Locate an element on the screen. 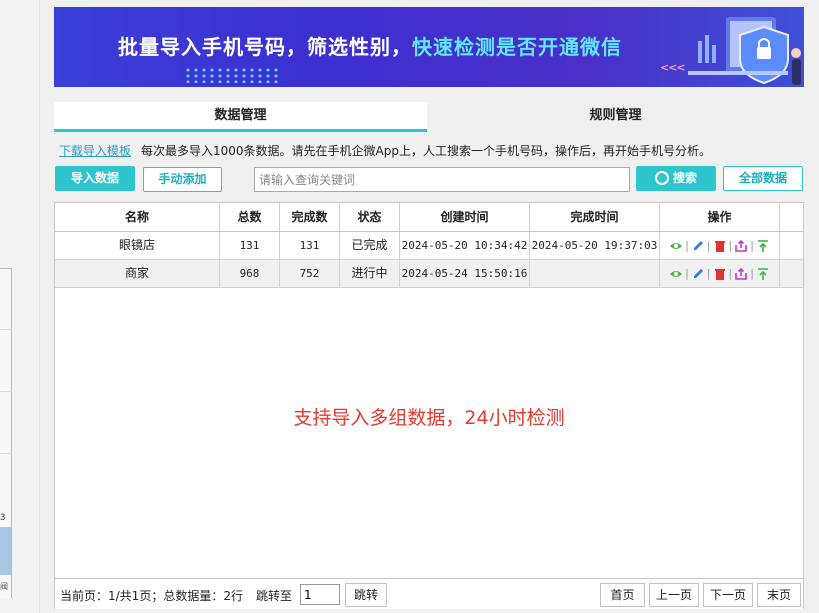 This screenshot has height=613, width=819. header-actions: 操作 is located at coordinates (720, 217).